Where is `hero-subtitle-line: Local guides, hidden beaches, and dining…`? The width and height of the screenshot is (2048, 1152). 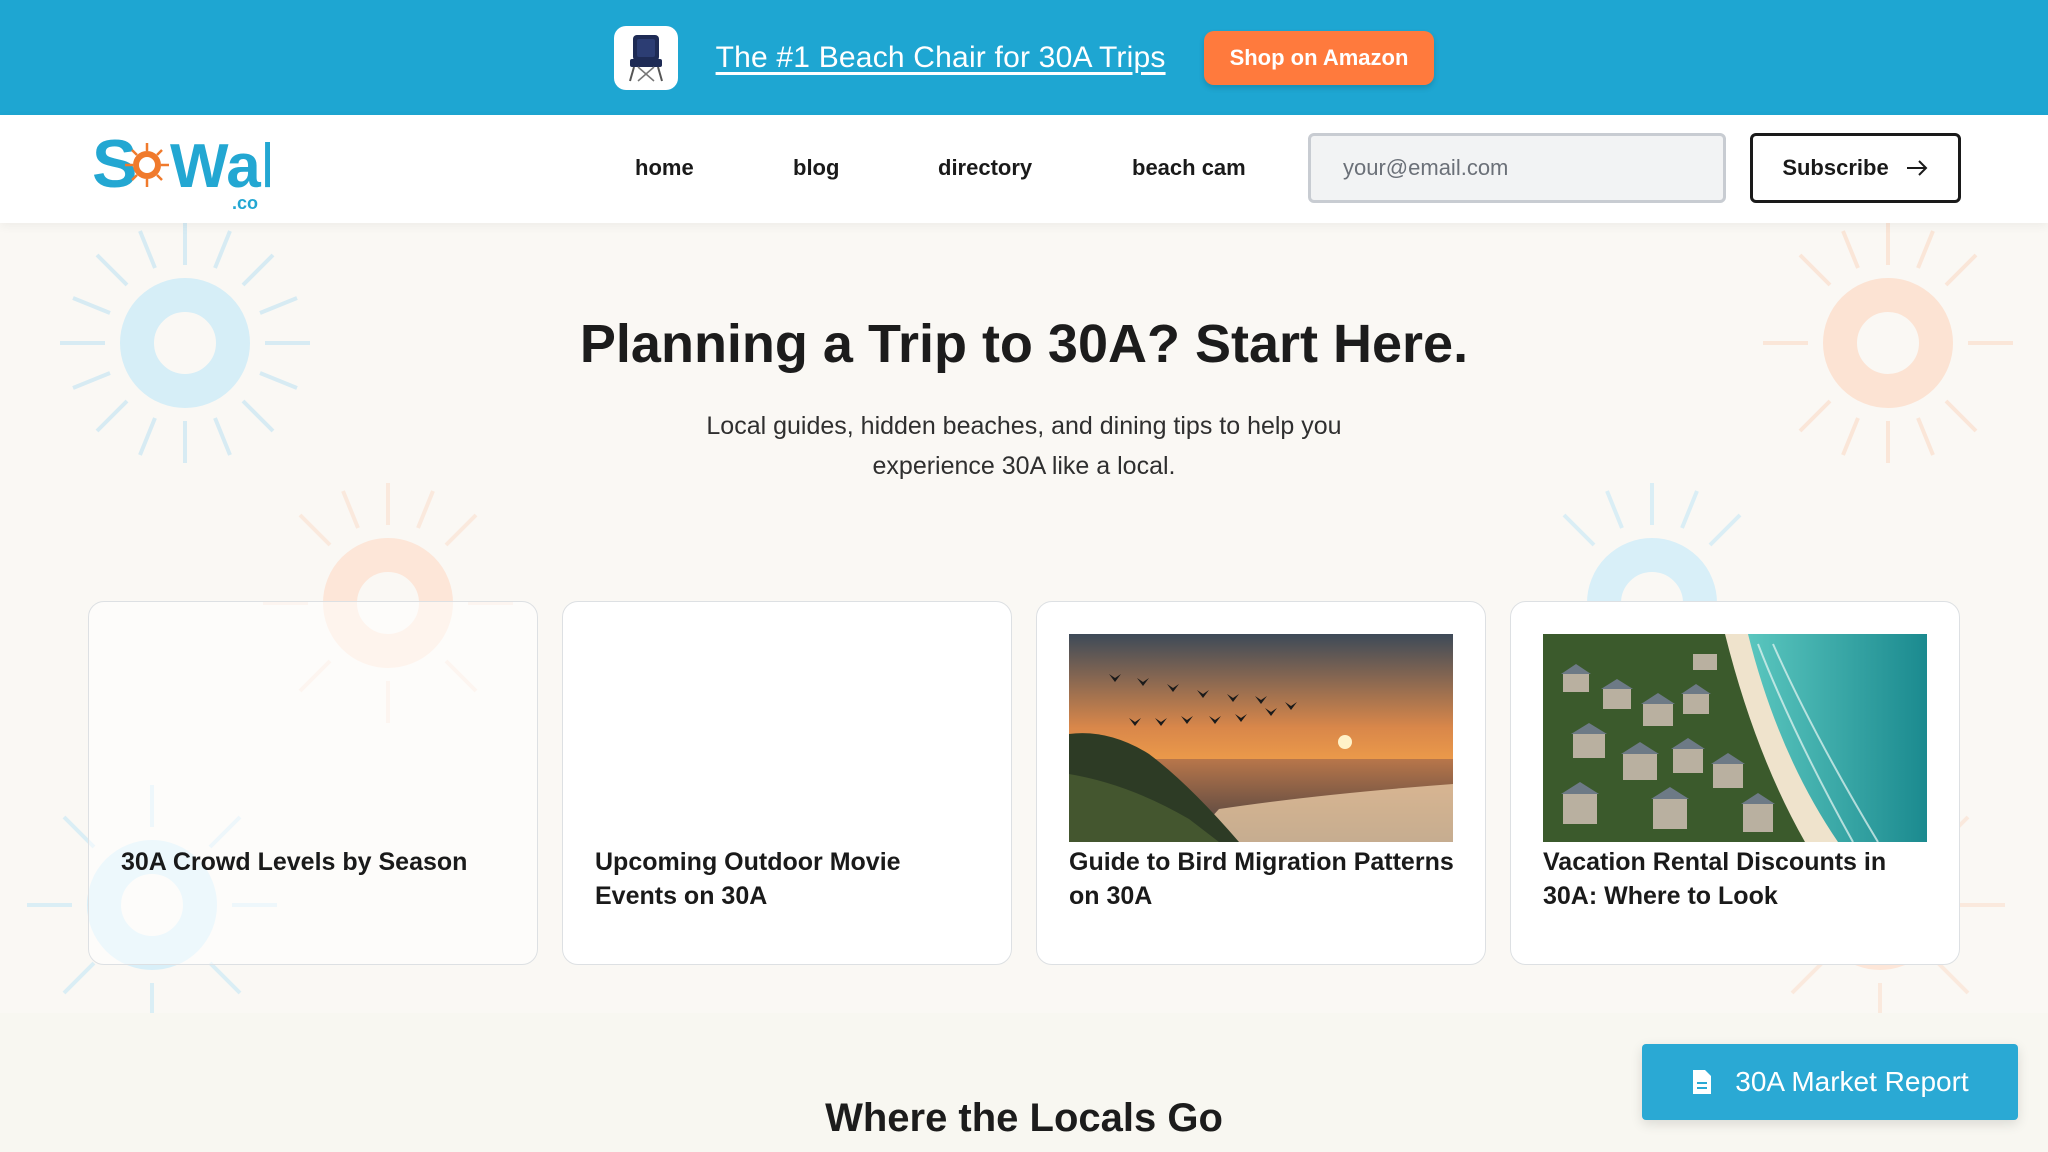
hero-subtitle-line: Local guides, hidden beaches, and dining… is located at coordinates (1024, 426).